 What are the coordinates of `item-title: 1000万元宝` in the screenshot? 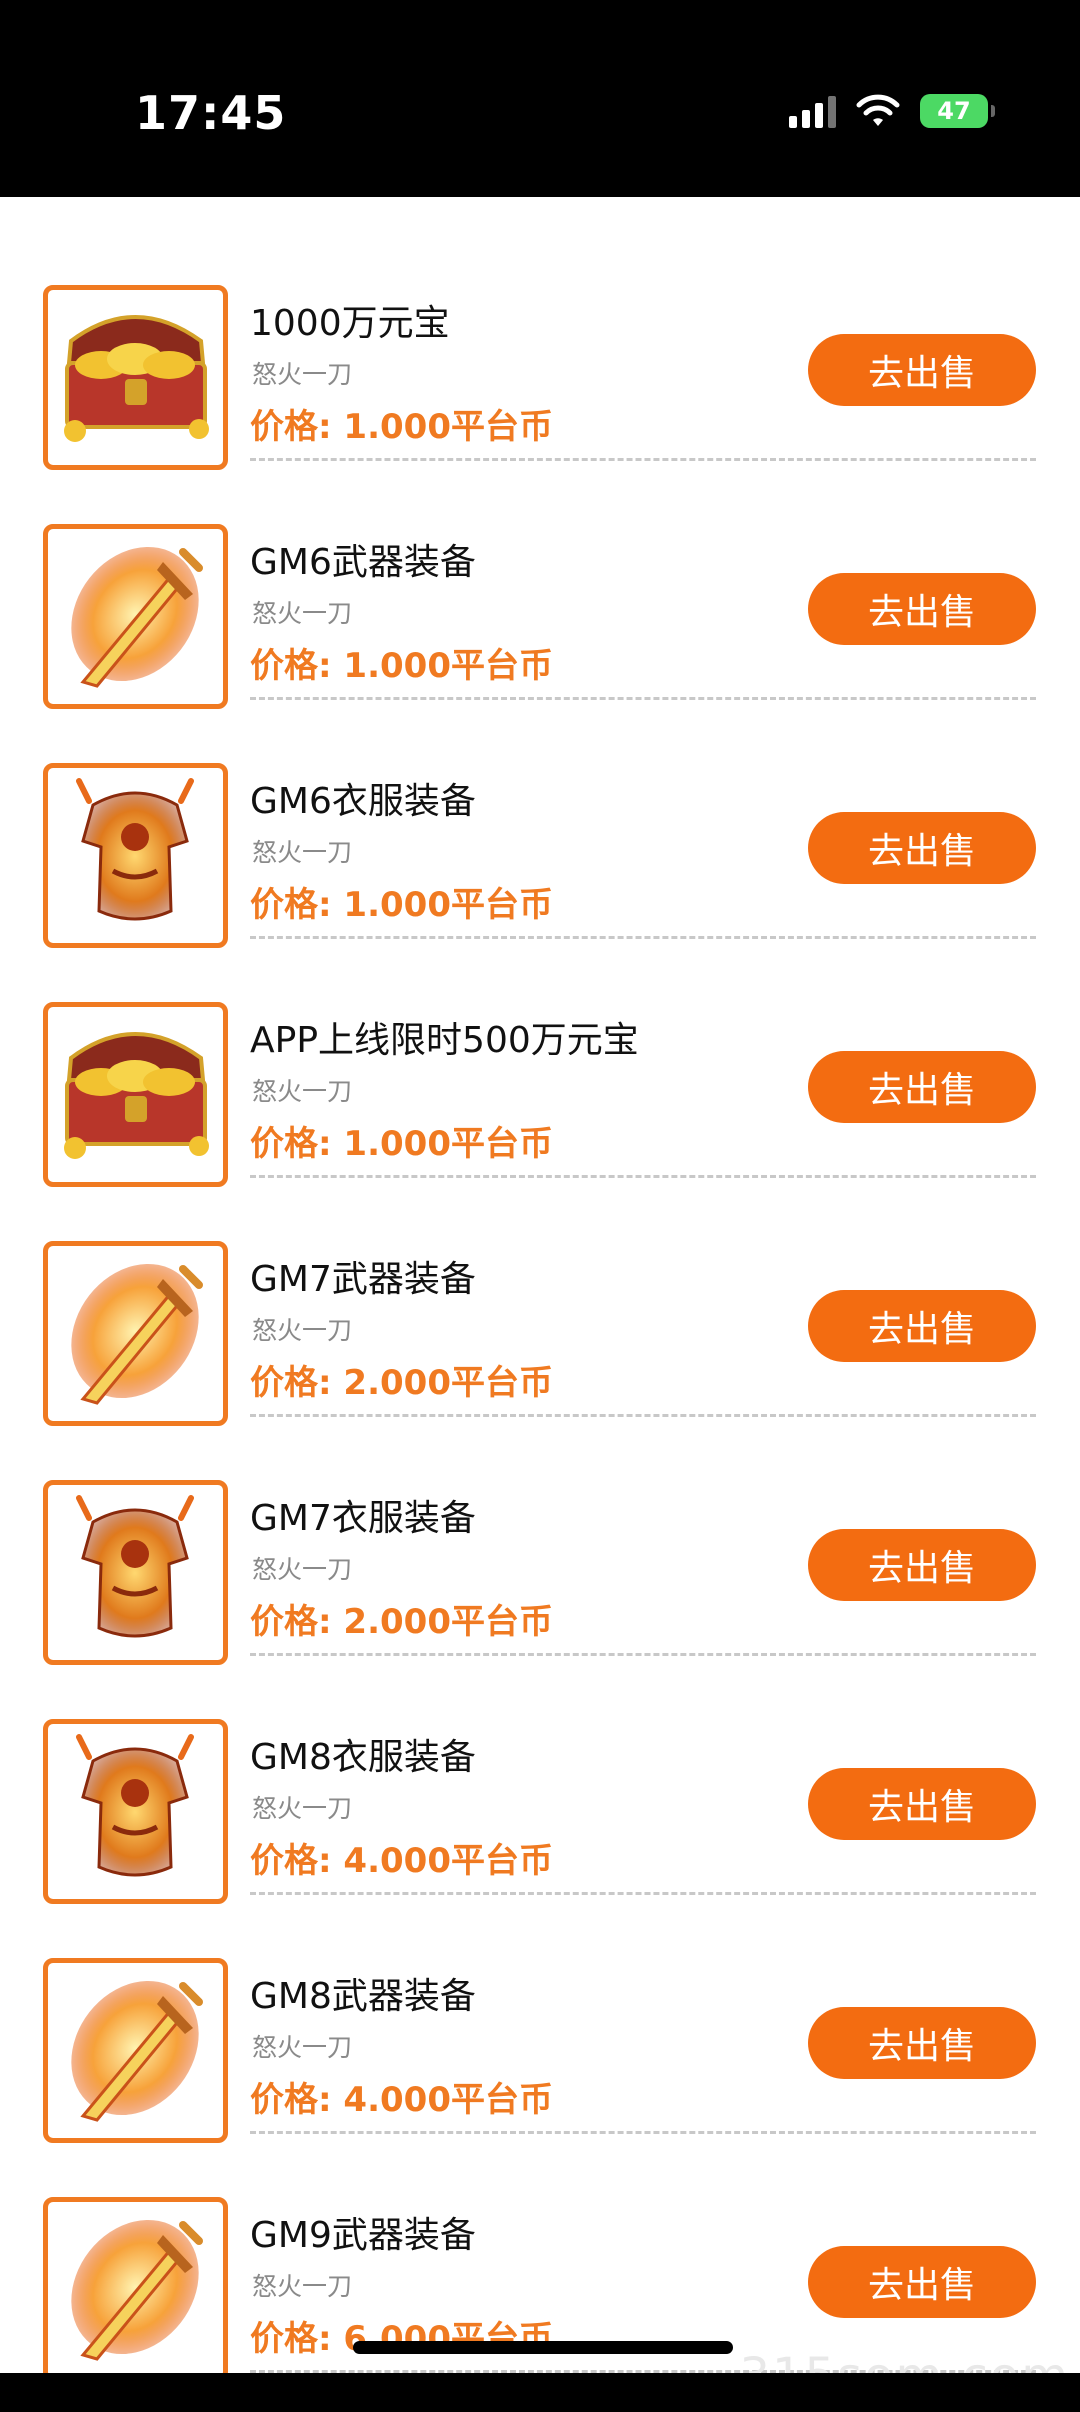 It's located at (350, 323).